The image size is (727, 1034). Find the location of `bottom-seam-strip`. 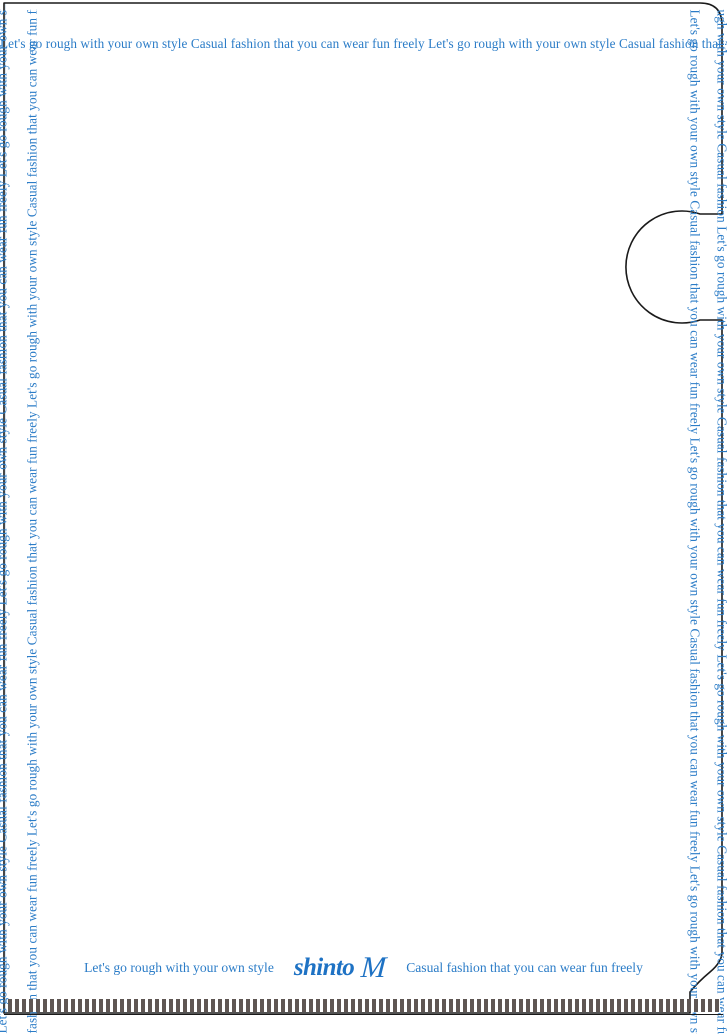

bottom-seam-strip is located at coordinates (364, 1005).